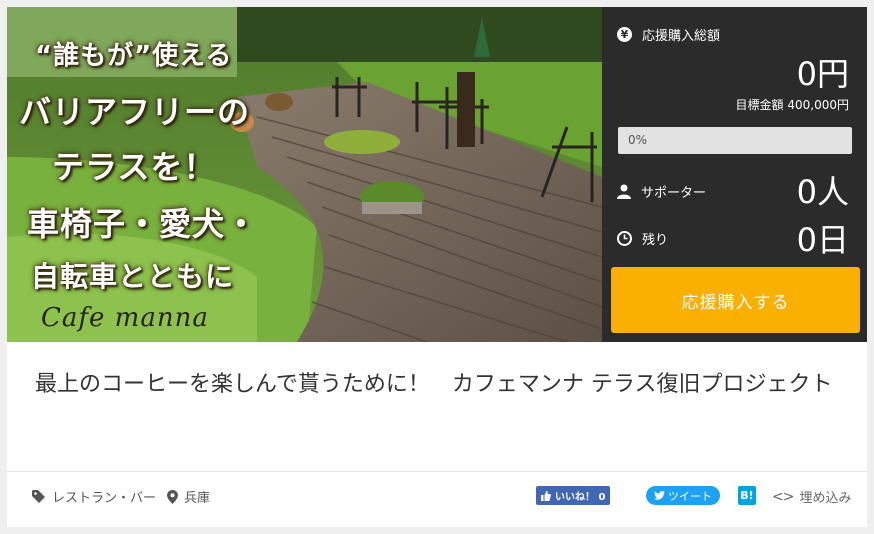 This screenshot has width=874, height=534. I want to click on remaining-row: 残り, so click(642, 238).